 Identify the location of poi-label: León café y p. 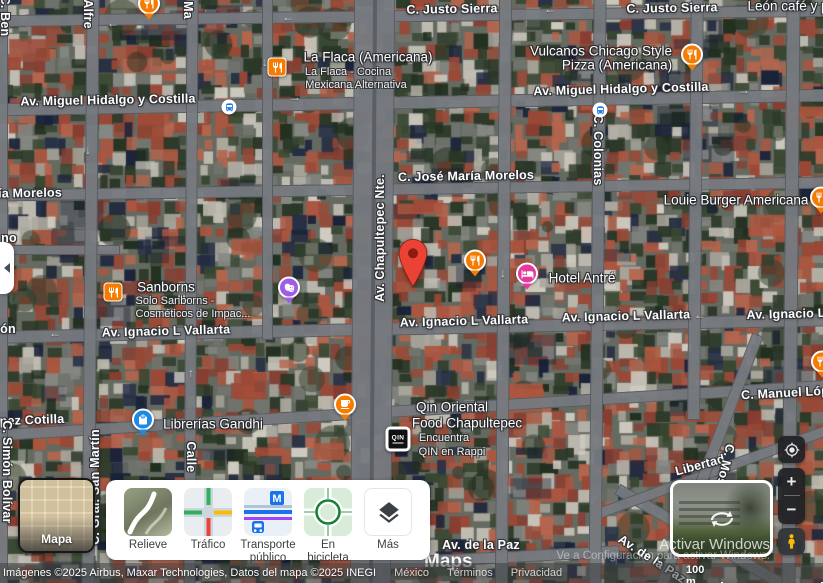
(785, 7).